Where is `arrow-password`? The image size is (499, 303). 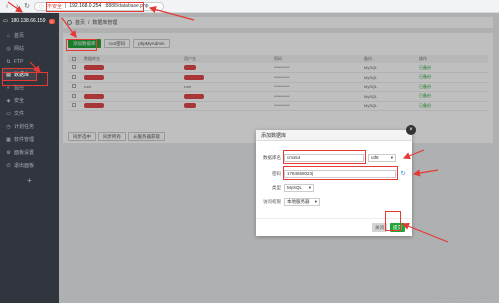
arrow-password is located at coordinates (425, 173).